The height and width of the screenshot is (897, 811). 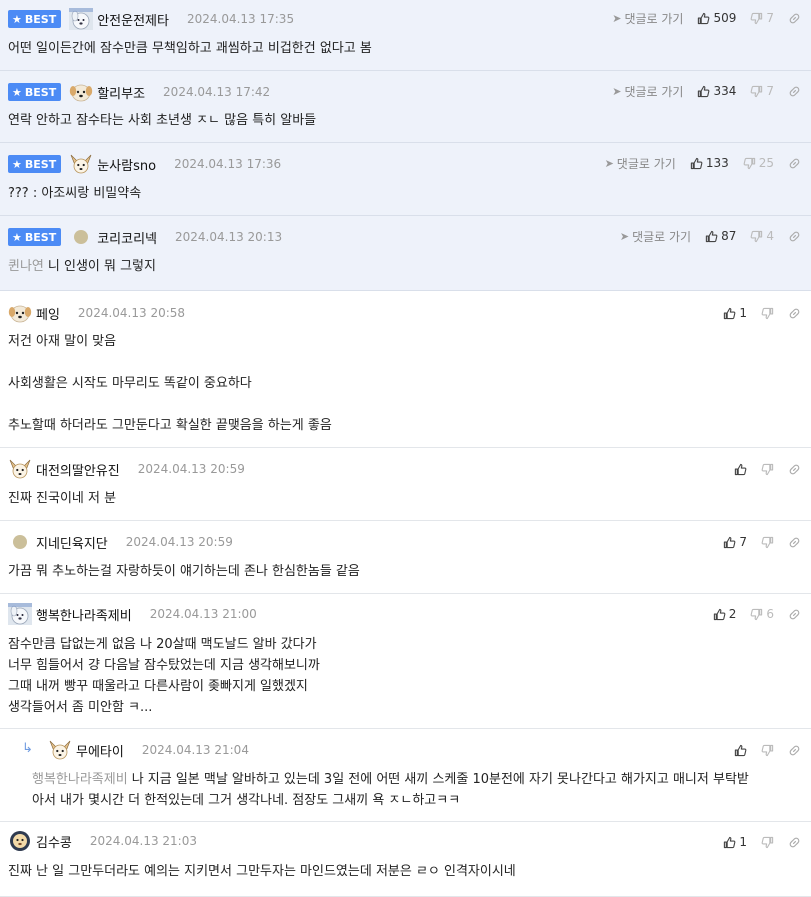 What do you see at coordinates (127, 237) in the screenshot?
I see `author-nickname: 코리코리넥` at bounding box center [127, 237].